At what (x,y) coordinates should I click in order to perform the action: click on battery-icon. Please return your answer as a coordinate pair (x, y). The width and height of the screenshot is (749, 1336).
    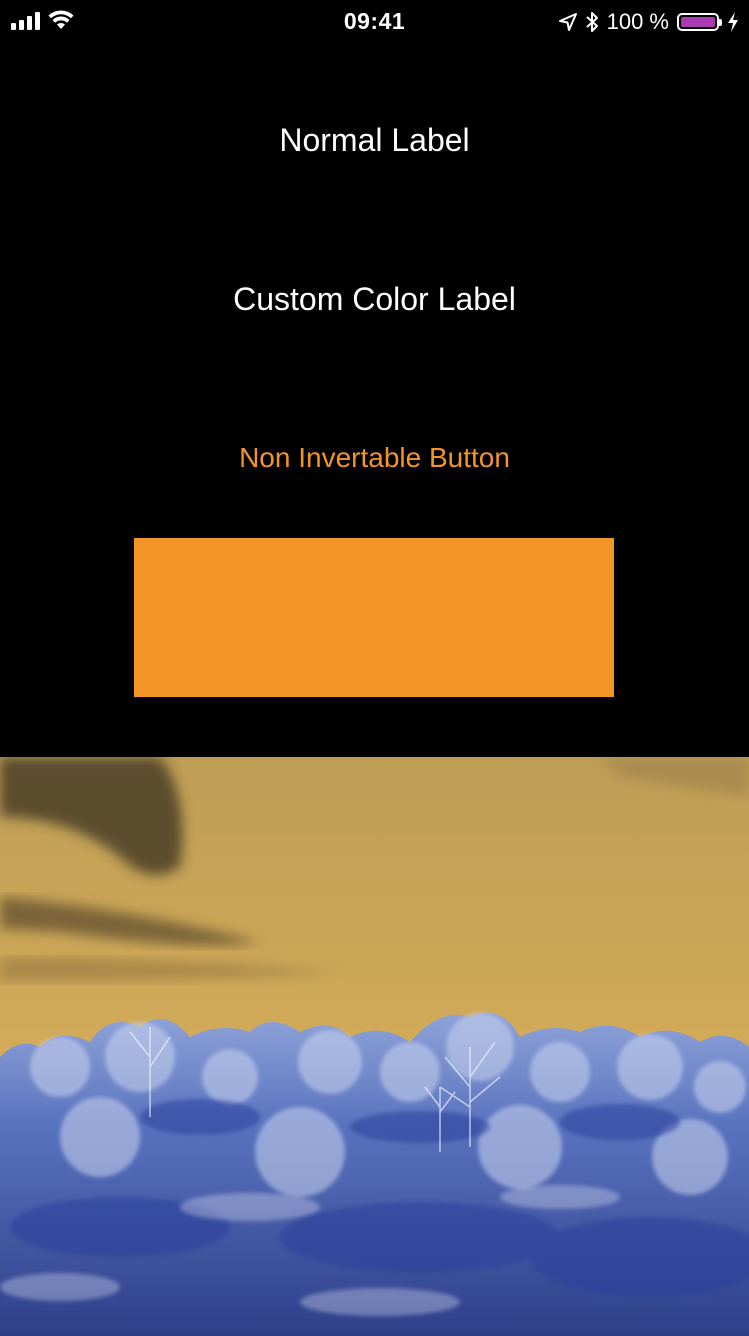
    Looking at the image, I should click on (699, 22).